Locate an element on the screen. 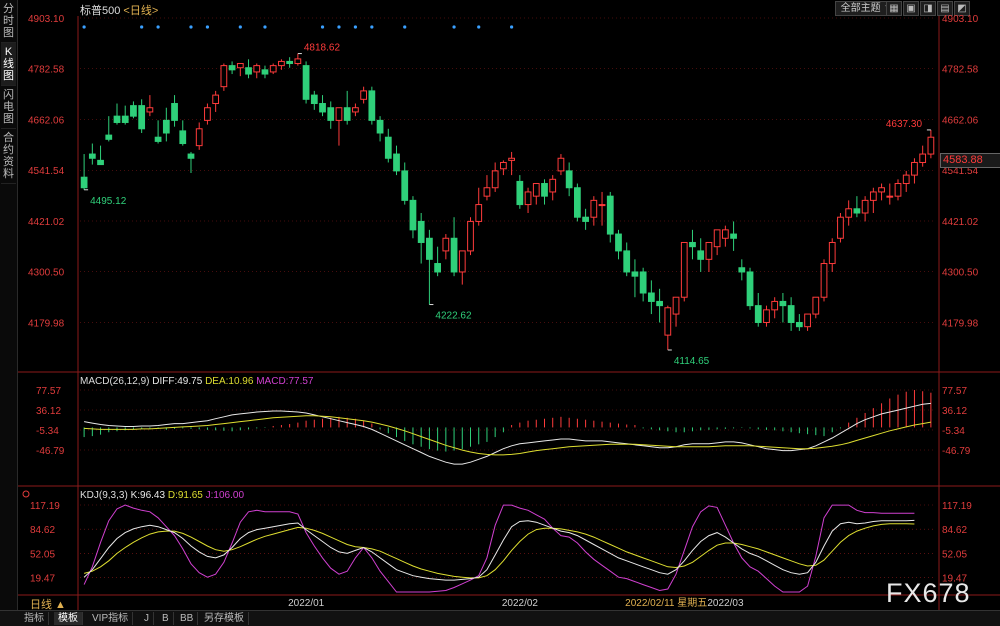 Image resolution: width=1000 pixels, height=626 pixels. macd-tick-label: 77.57 is located at coordinates (48, 391).